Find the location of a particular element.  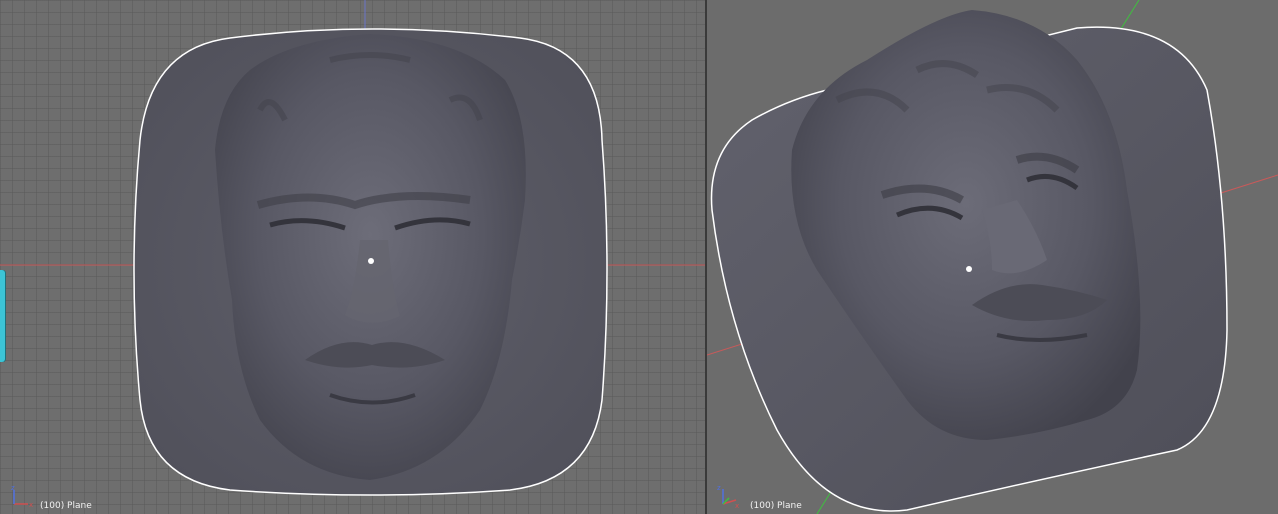

tool-shelf-tab is located at coordinates (2, 316).